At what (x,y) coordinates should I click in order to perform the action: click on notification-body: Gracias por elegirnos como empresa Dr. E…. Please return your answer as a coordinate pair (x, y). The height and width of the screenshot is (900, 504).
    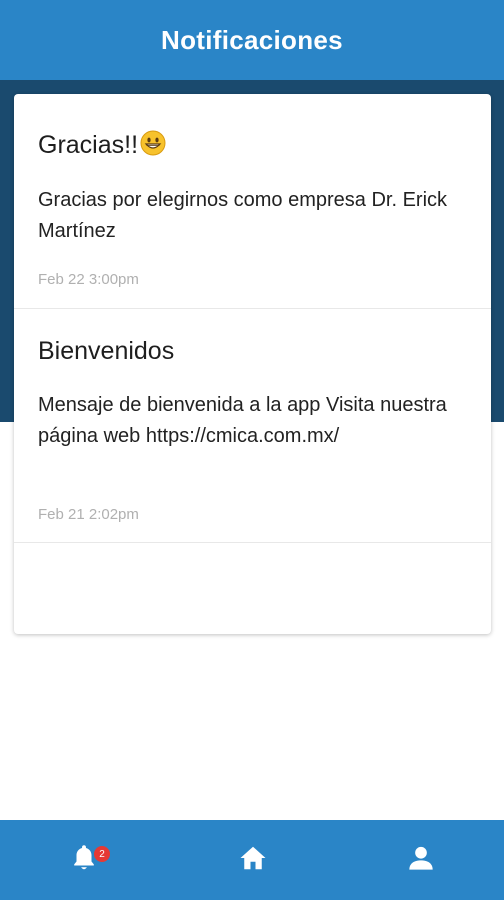
    Looking at the image, I should click on (243, 215).